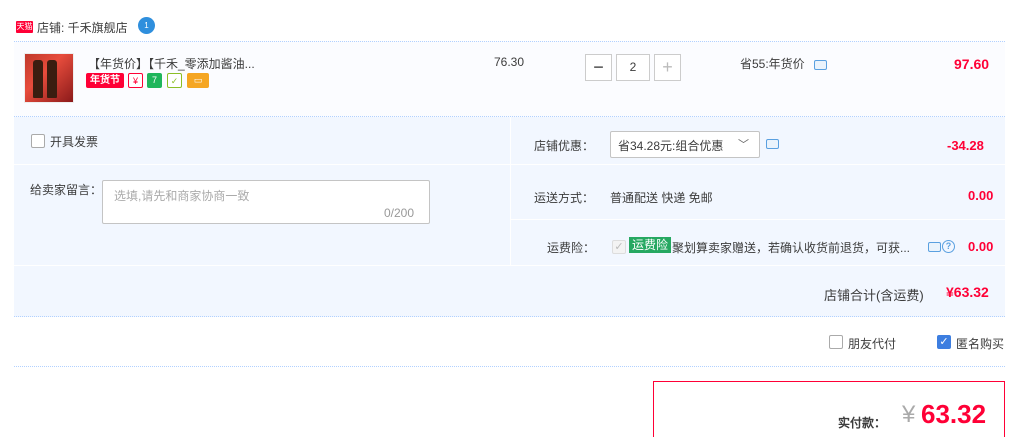 This screenshot has height=437, width=1009. I want to click on anonymous-purchase-checkbox, so click(944, 342).